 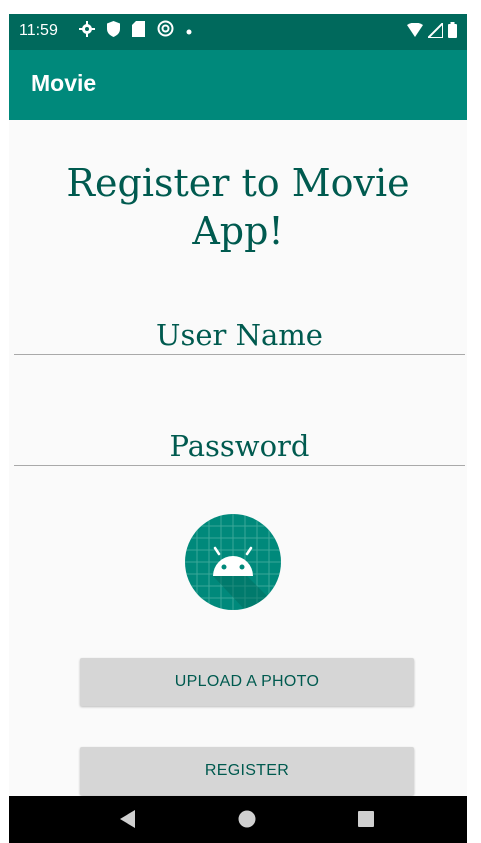 I want to click on android-icon, so click(x=233, y=562).